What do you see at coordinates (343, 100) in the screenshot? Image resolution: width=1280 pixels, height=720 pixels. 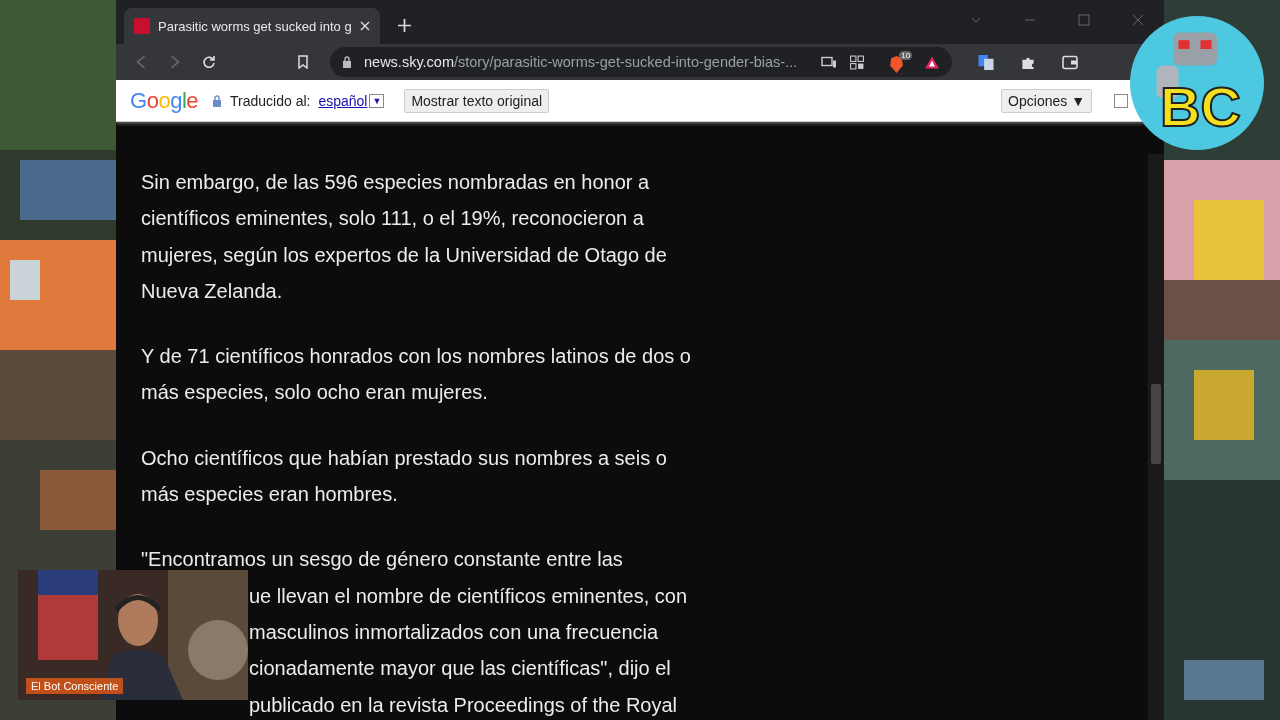 I see `language-link: español` at bounding box center [343, 100].